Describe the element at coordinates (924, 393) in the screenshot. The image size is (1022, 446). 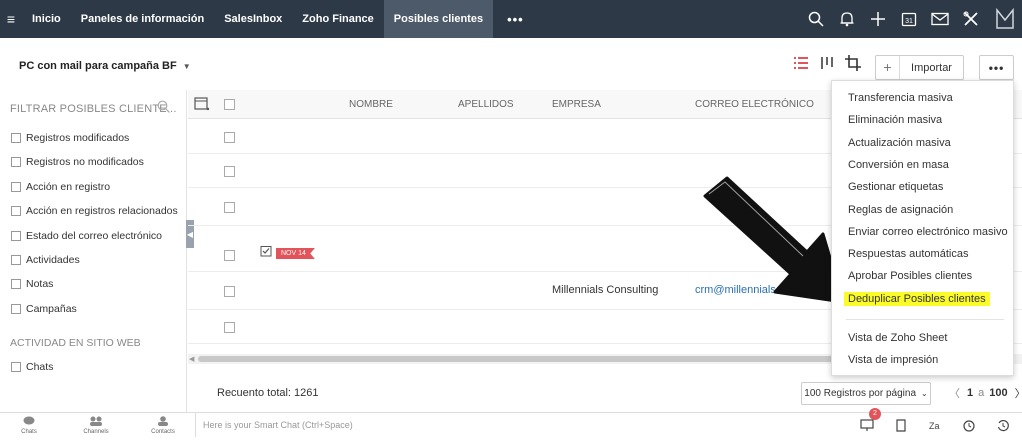
I see `chevron-down-icon: ⌄` at that location.